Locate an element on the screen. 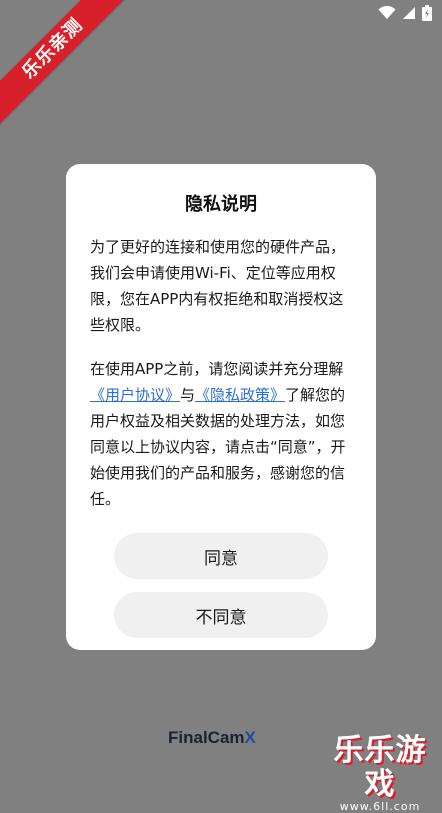 Image resolution: width=442 pixels, height=813 pixels. app-logo: FinalCamX is located at coordinates (212, 738).